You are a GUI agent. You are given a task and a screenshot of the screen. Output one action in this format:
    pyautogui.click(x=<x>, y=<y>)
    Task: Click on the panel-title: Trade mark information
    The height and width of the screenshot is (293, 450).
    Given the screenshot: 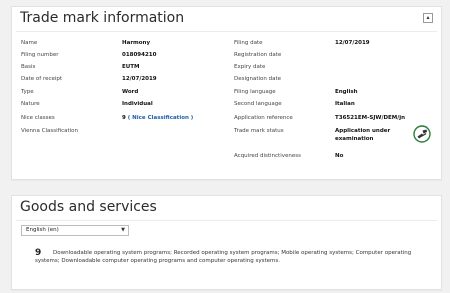 What is the action you would take?
    pyautogui.click(x=102, y=18)
    